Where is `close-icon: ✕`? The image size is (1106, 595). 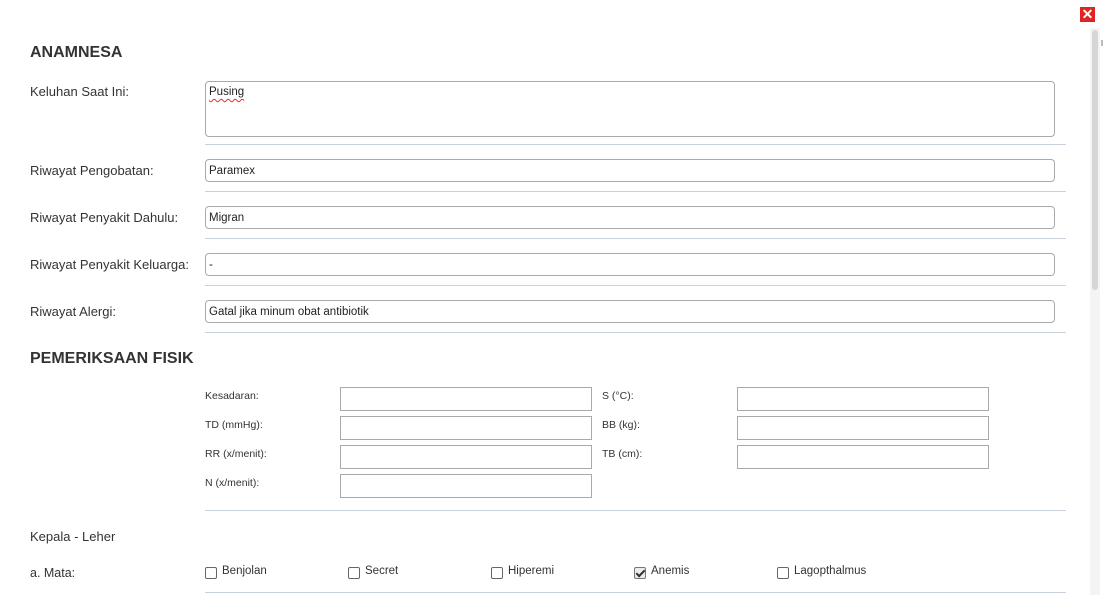 close-icon: ✕ is located at coordinates (1087, 14).